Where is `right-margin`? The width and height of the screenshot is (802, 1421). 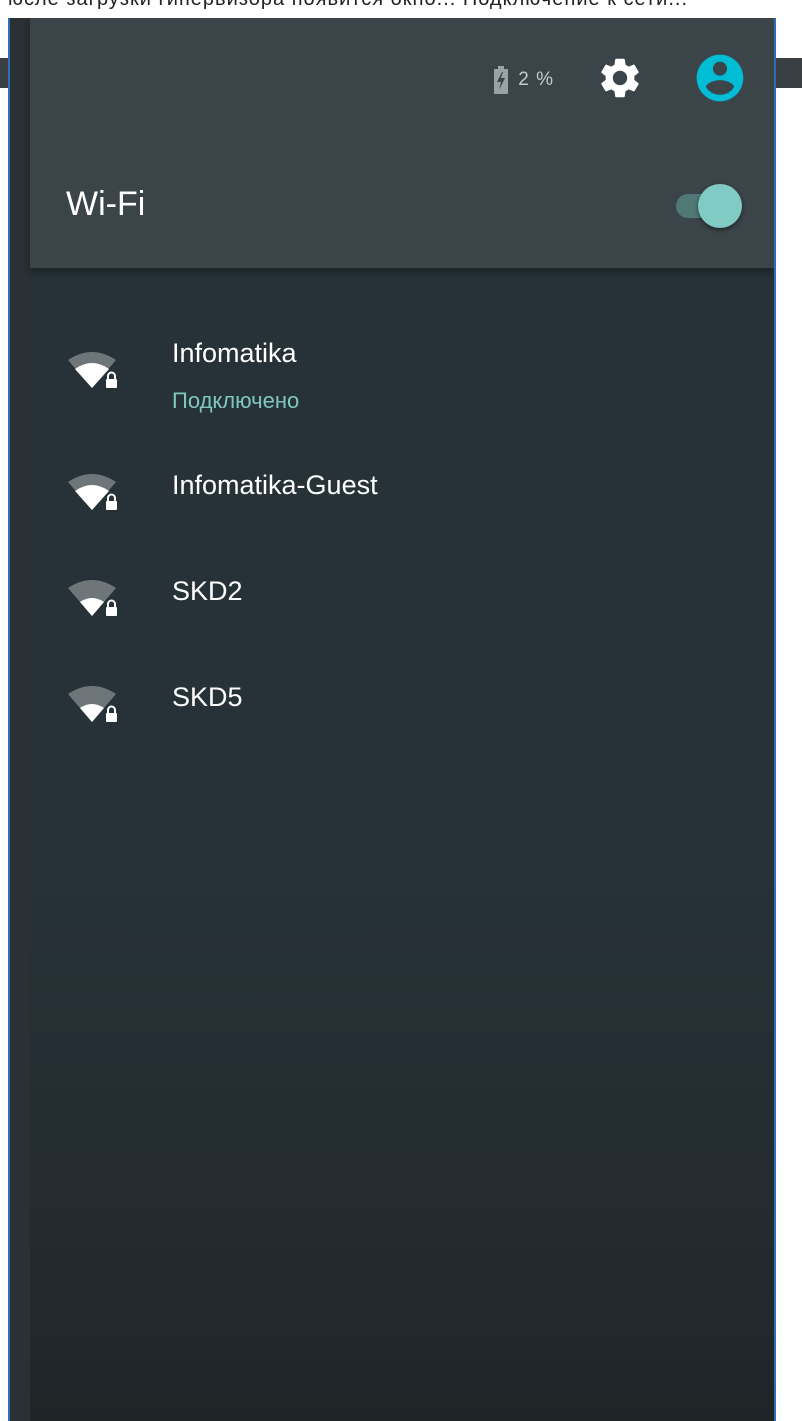 right-margin is located at coordinates (788, 719).